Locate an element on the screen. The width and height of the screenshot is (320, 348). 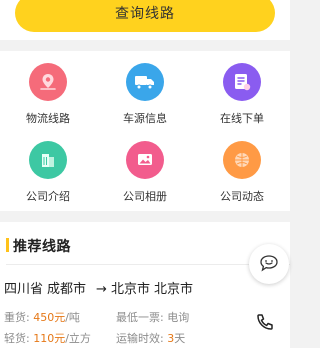
time-label: 运输时效: is located at coordinates (142, 338).